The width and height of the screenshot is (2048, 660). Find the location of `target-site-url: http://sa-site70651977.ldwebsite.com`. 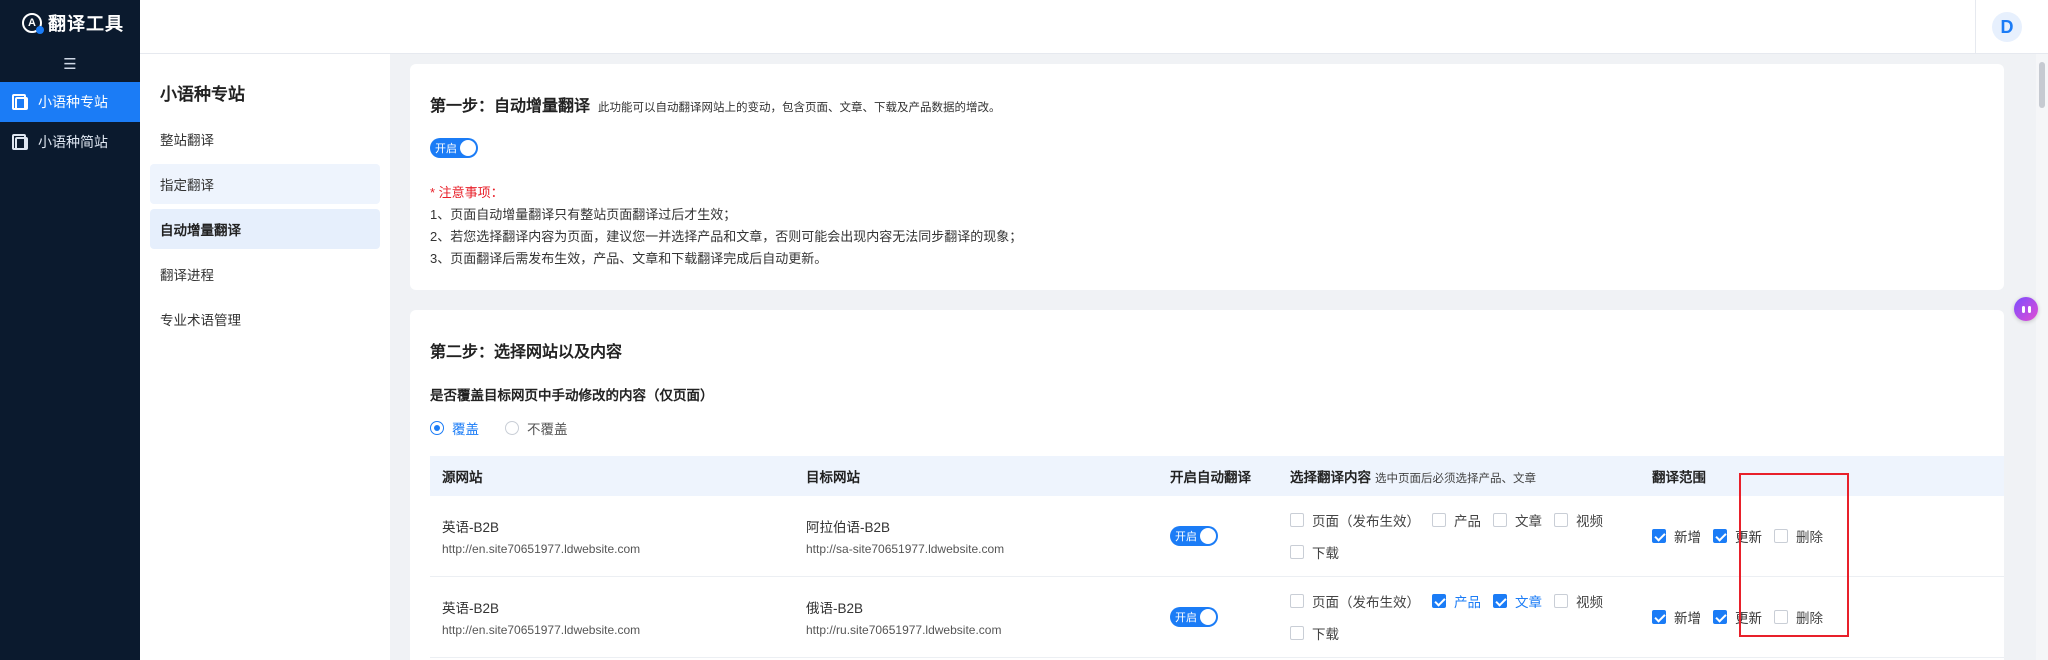

target-site-url: http://sa-site70651977.ldwebsite.com is located at coordinates (905, 549).